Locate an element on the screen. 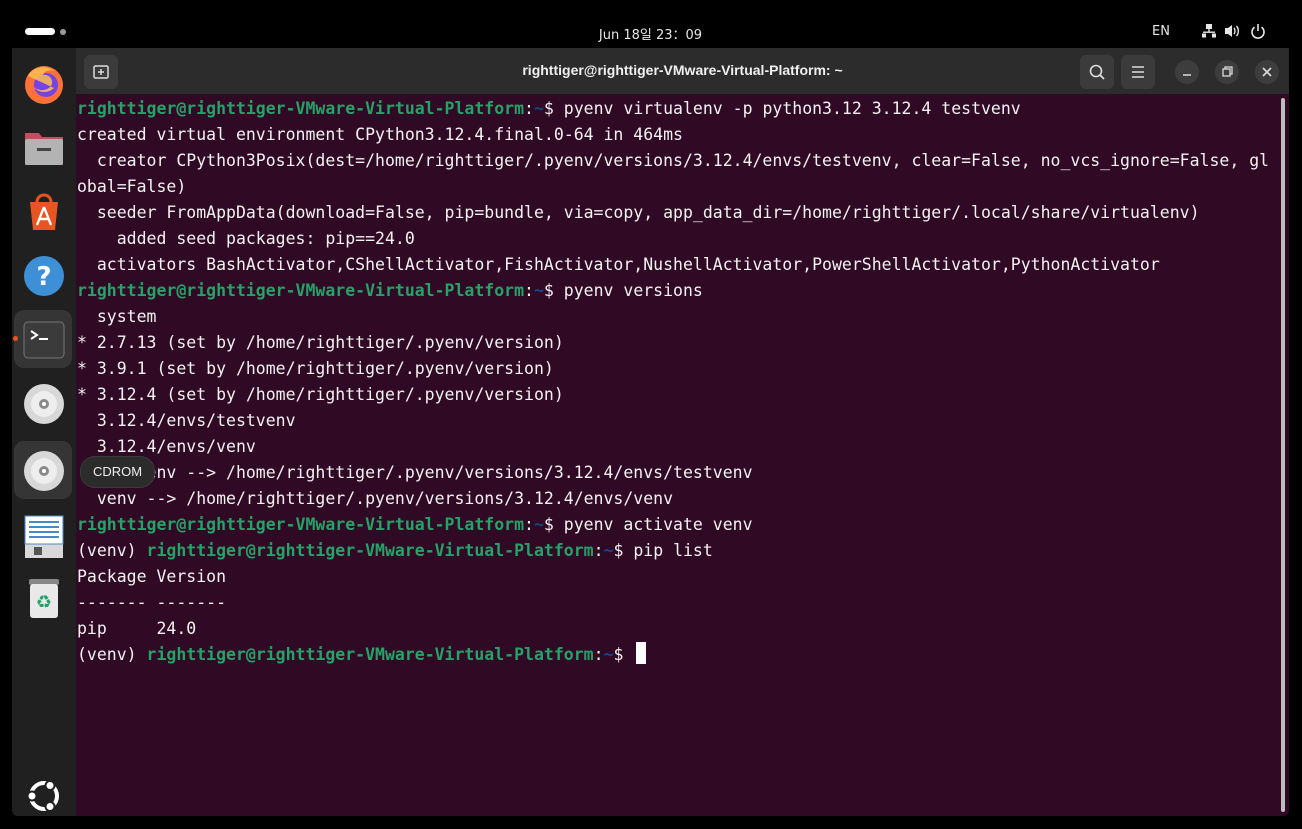 The height and width of the screenshot is (829, 1302). trash-icon: ♻ is located at coordinates (44, 598).